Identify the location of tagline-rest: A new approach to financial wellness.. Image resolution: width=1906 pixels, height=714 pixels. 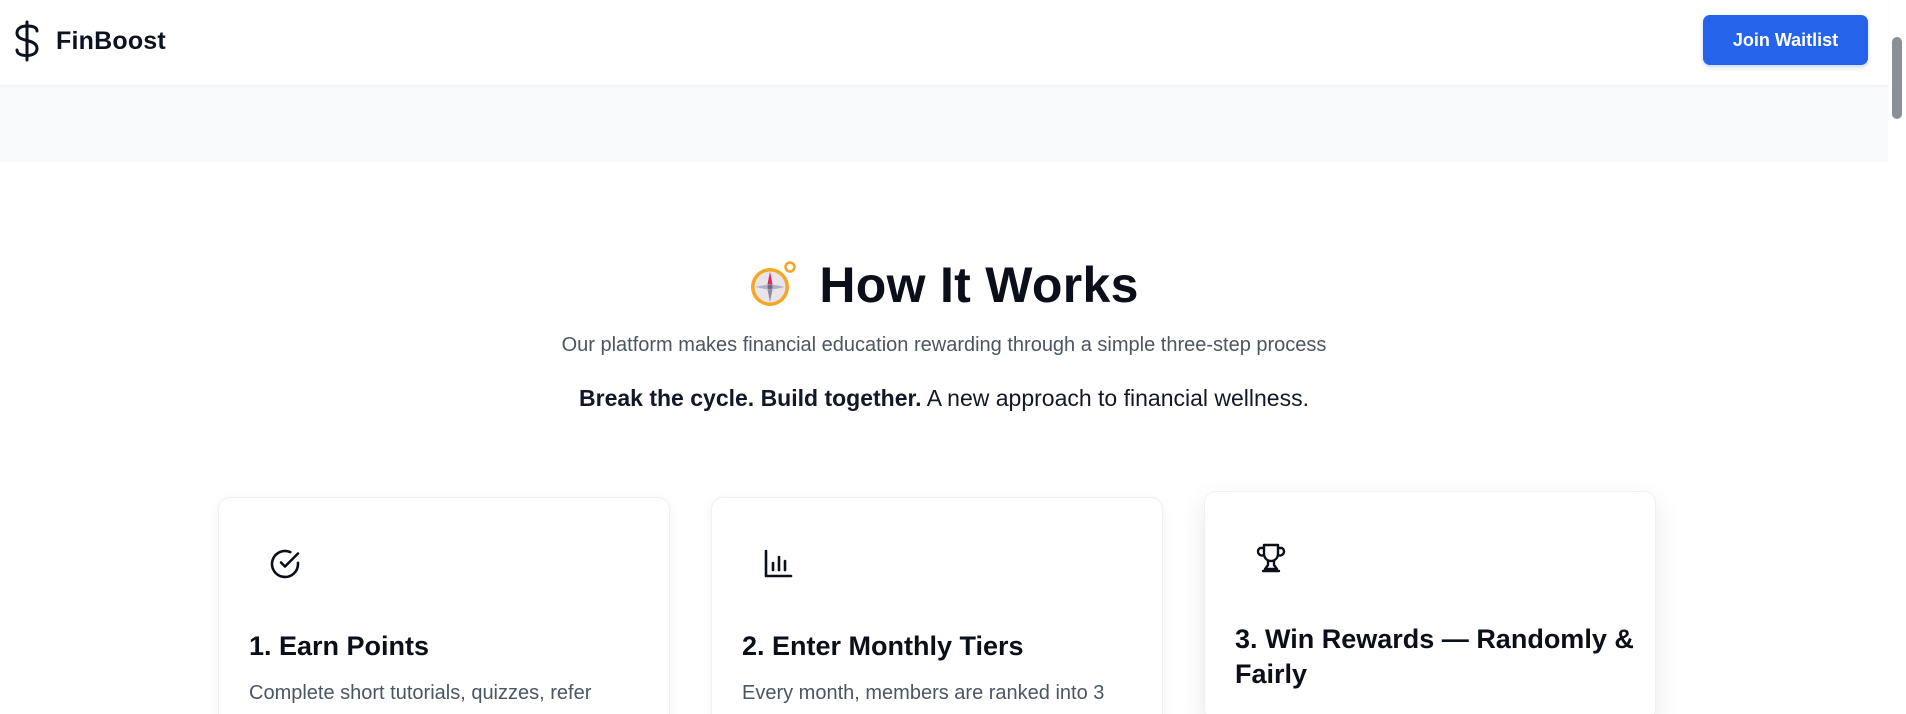
(1115, 398).